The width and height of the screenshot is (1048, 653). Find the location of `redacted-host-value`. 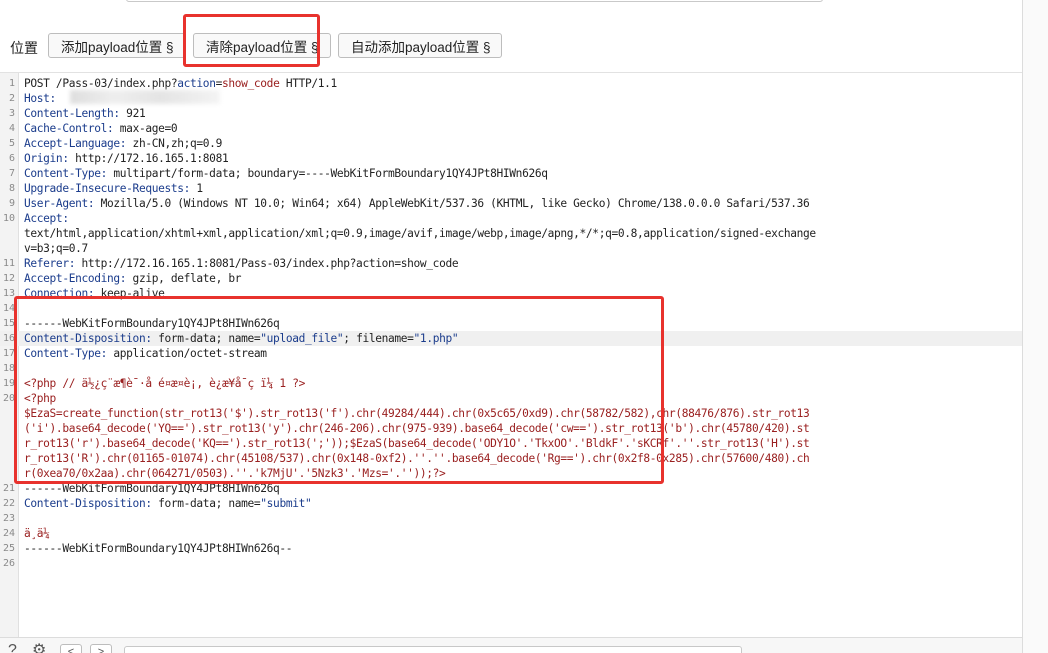

redacted-host-value is located at coordinates (145, 97).